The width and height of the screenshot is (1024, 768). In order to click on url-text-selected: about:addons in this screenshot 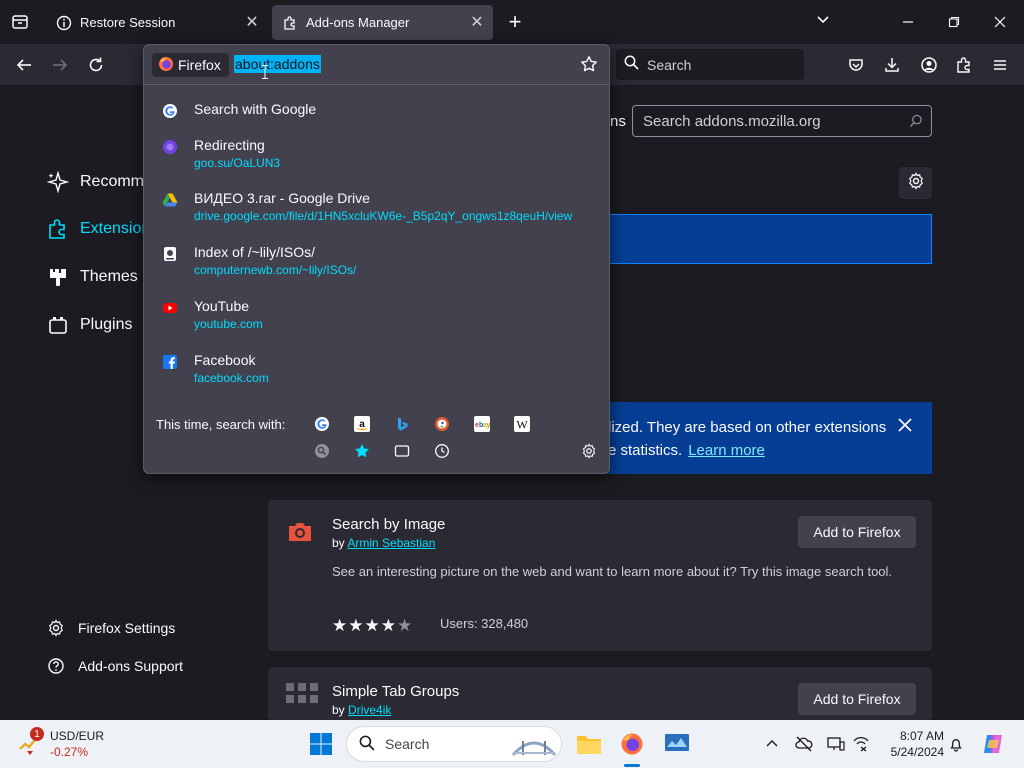, I will do `click(277, 64)`.